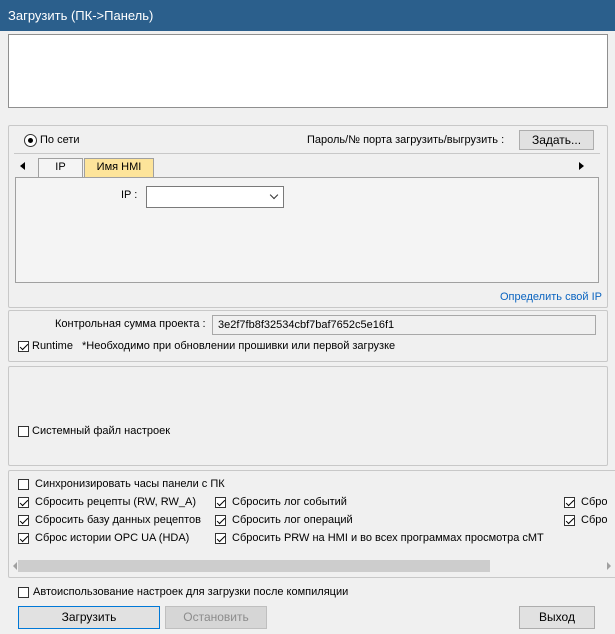 The height and width of the screenshot is (634, 615). What do you see at coordinates (129, 195) in the screenshot?
I see `ip-label: IP :` at bounding box center [129, 195].